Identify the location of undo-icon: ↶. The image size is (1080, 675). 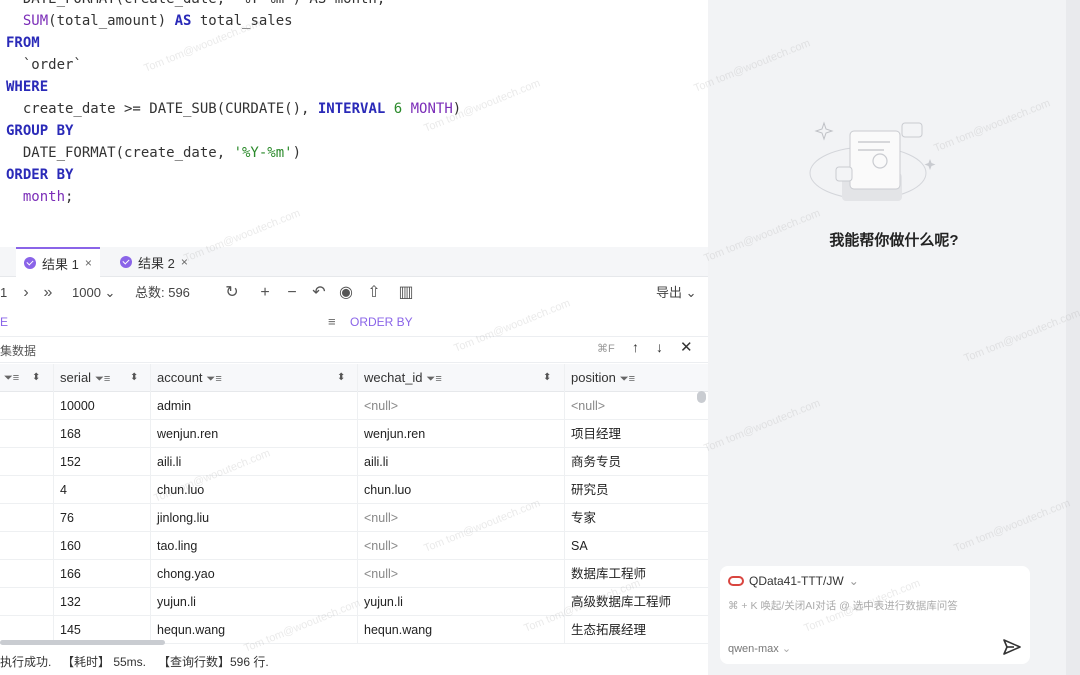
(319, 293).